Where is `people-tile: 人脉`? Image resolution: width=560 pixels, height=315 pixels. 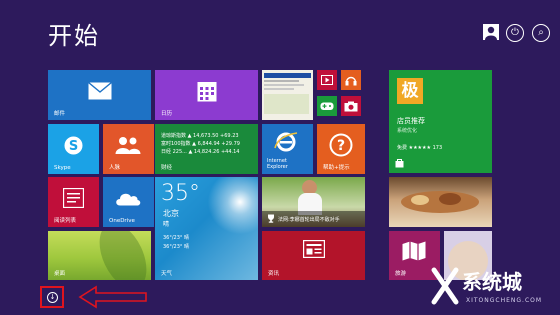
people-tile: 人脉 is located at coordinates (128, 149).